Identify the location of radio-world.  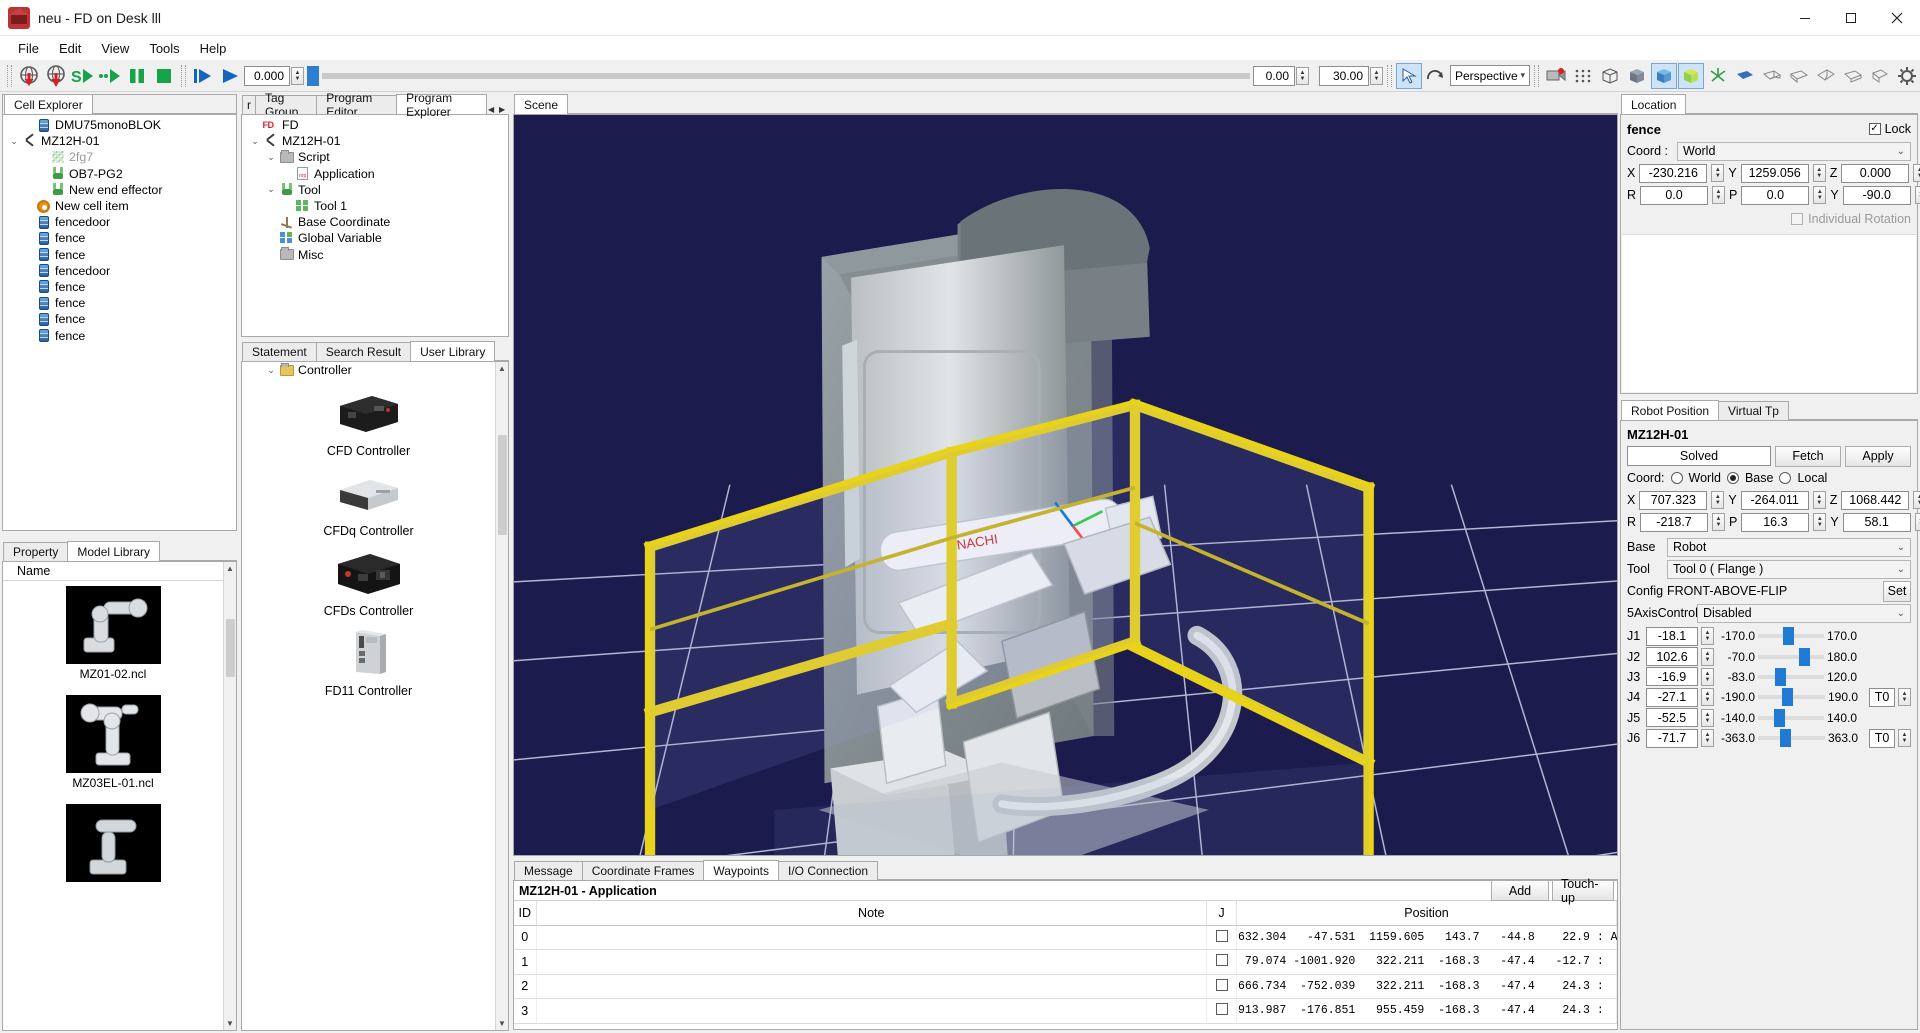
(1676, 478).